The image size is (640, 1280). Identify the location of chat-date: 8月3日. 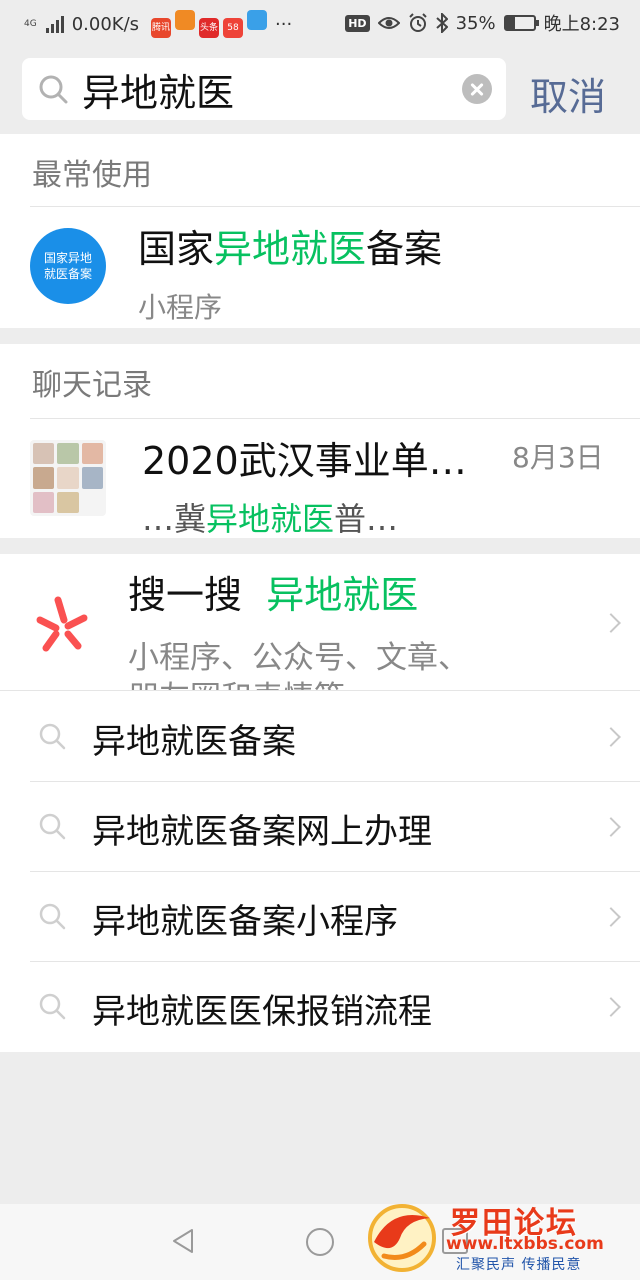
(558, 457).